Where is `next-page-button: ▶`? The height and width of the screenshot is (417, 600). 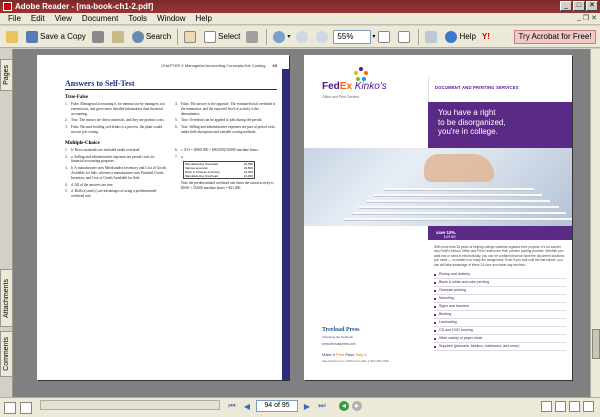
next-page-button: ▶ is located at coordinates (307, 406).